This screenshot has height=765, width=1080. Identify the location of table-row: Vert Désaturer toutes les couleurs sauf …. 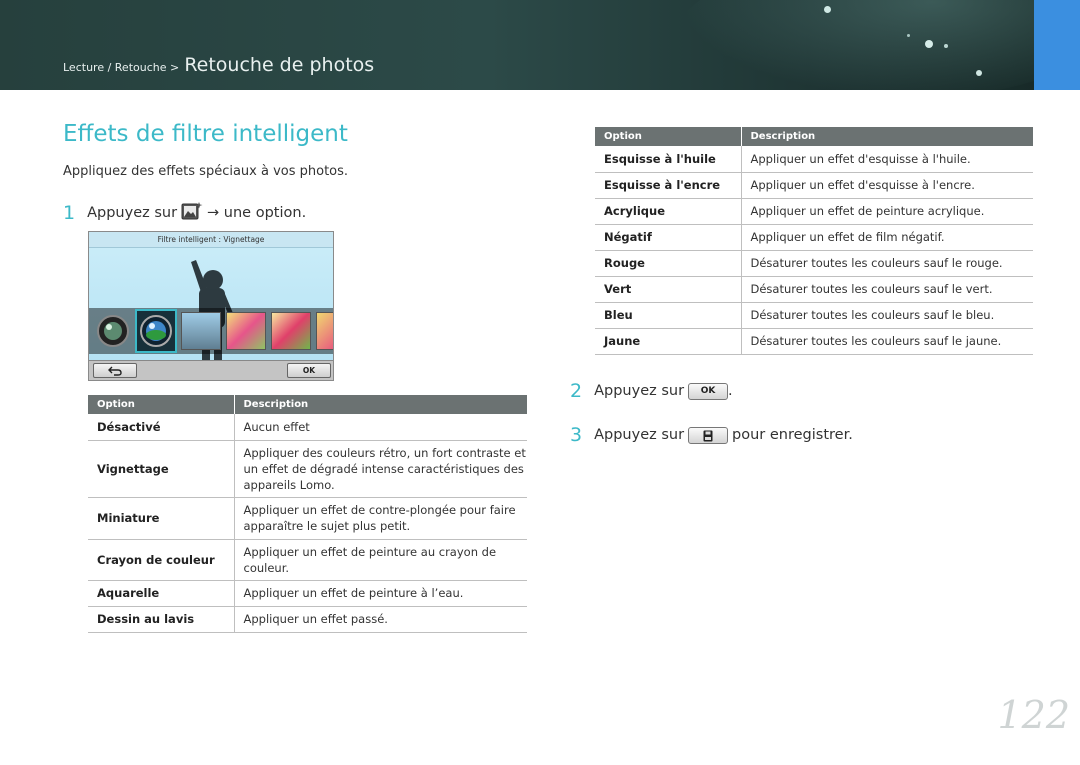
(814, 289).